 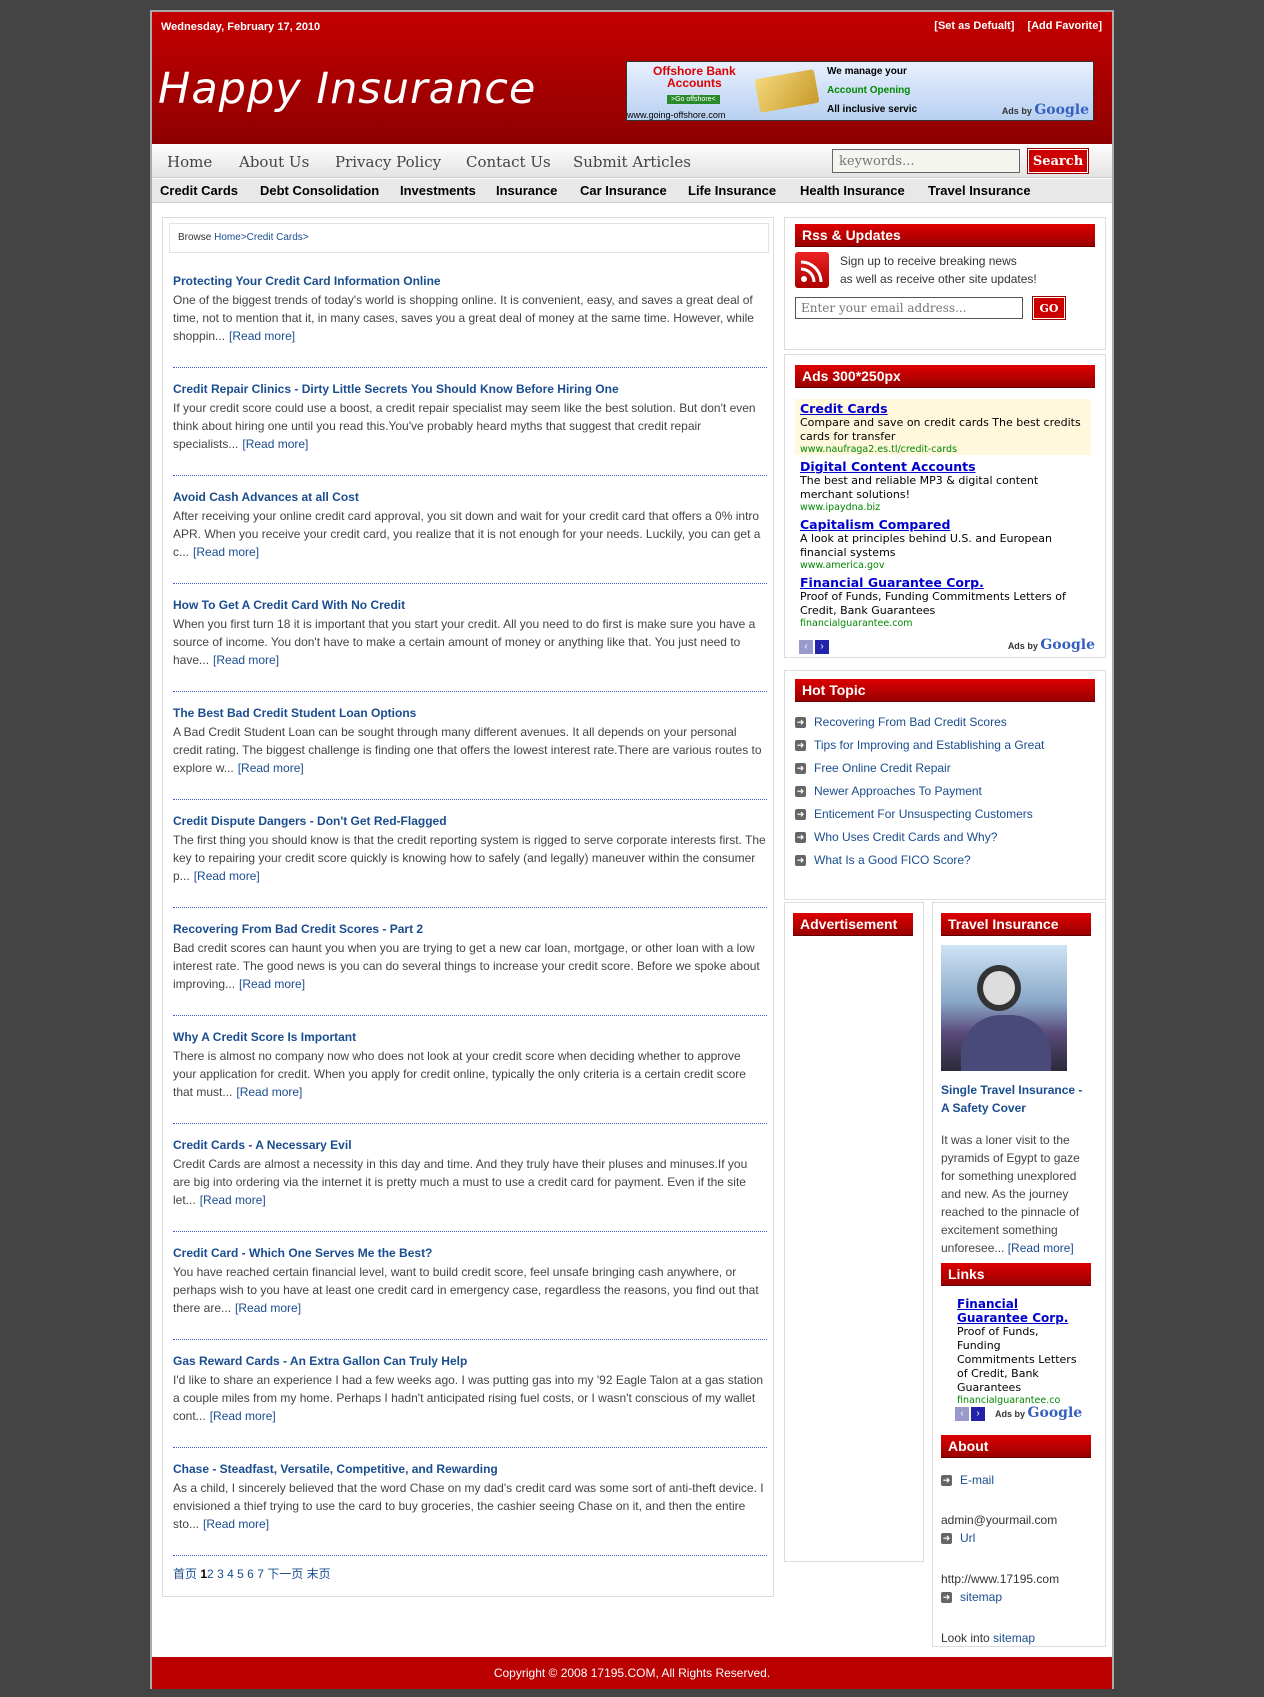 What do you see at coordinates (943, 507) in the screenshot?
I see `ad-url: www.ipaydna.biz` at bounding box center [943, 507].